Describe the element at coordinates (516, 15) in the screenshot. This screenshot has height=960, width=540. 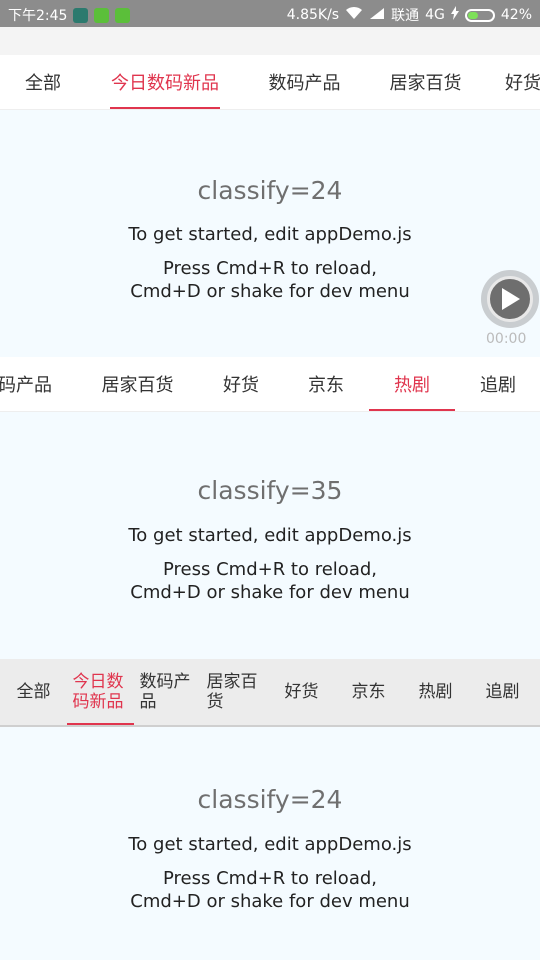
I see `battery-percent: 42%` at that location.